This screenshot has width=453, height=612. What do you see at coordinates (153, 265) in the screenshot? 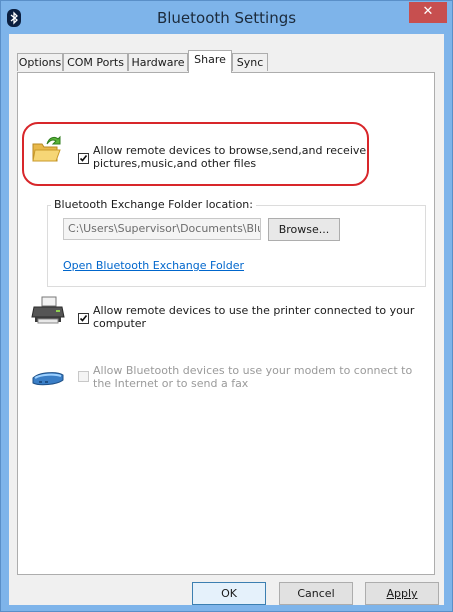
I see `open-exchange-folder-link: Open Bluetooth Exchange Folder` at bounding box center [153, 265].